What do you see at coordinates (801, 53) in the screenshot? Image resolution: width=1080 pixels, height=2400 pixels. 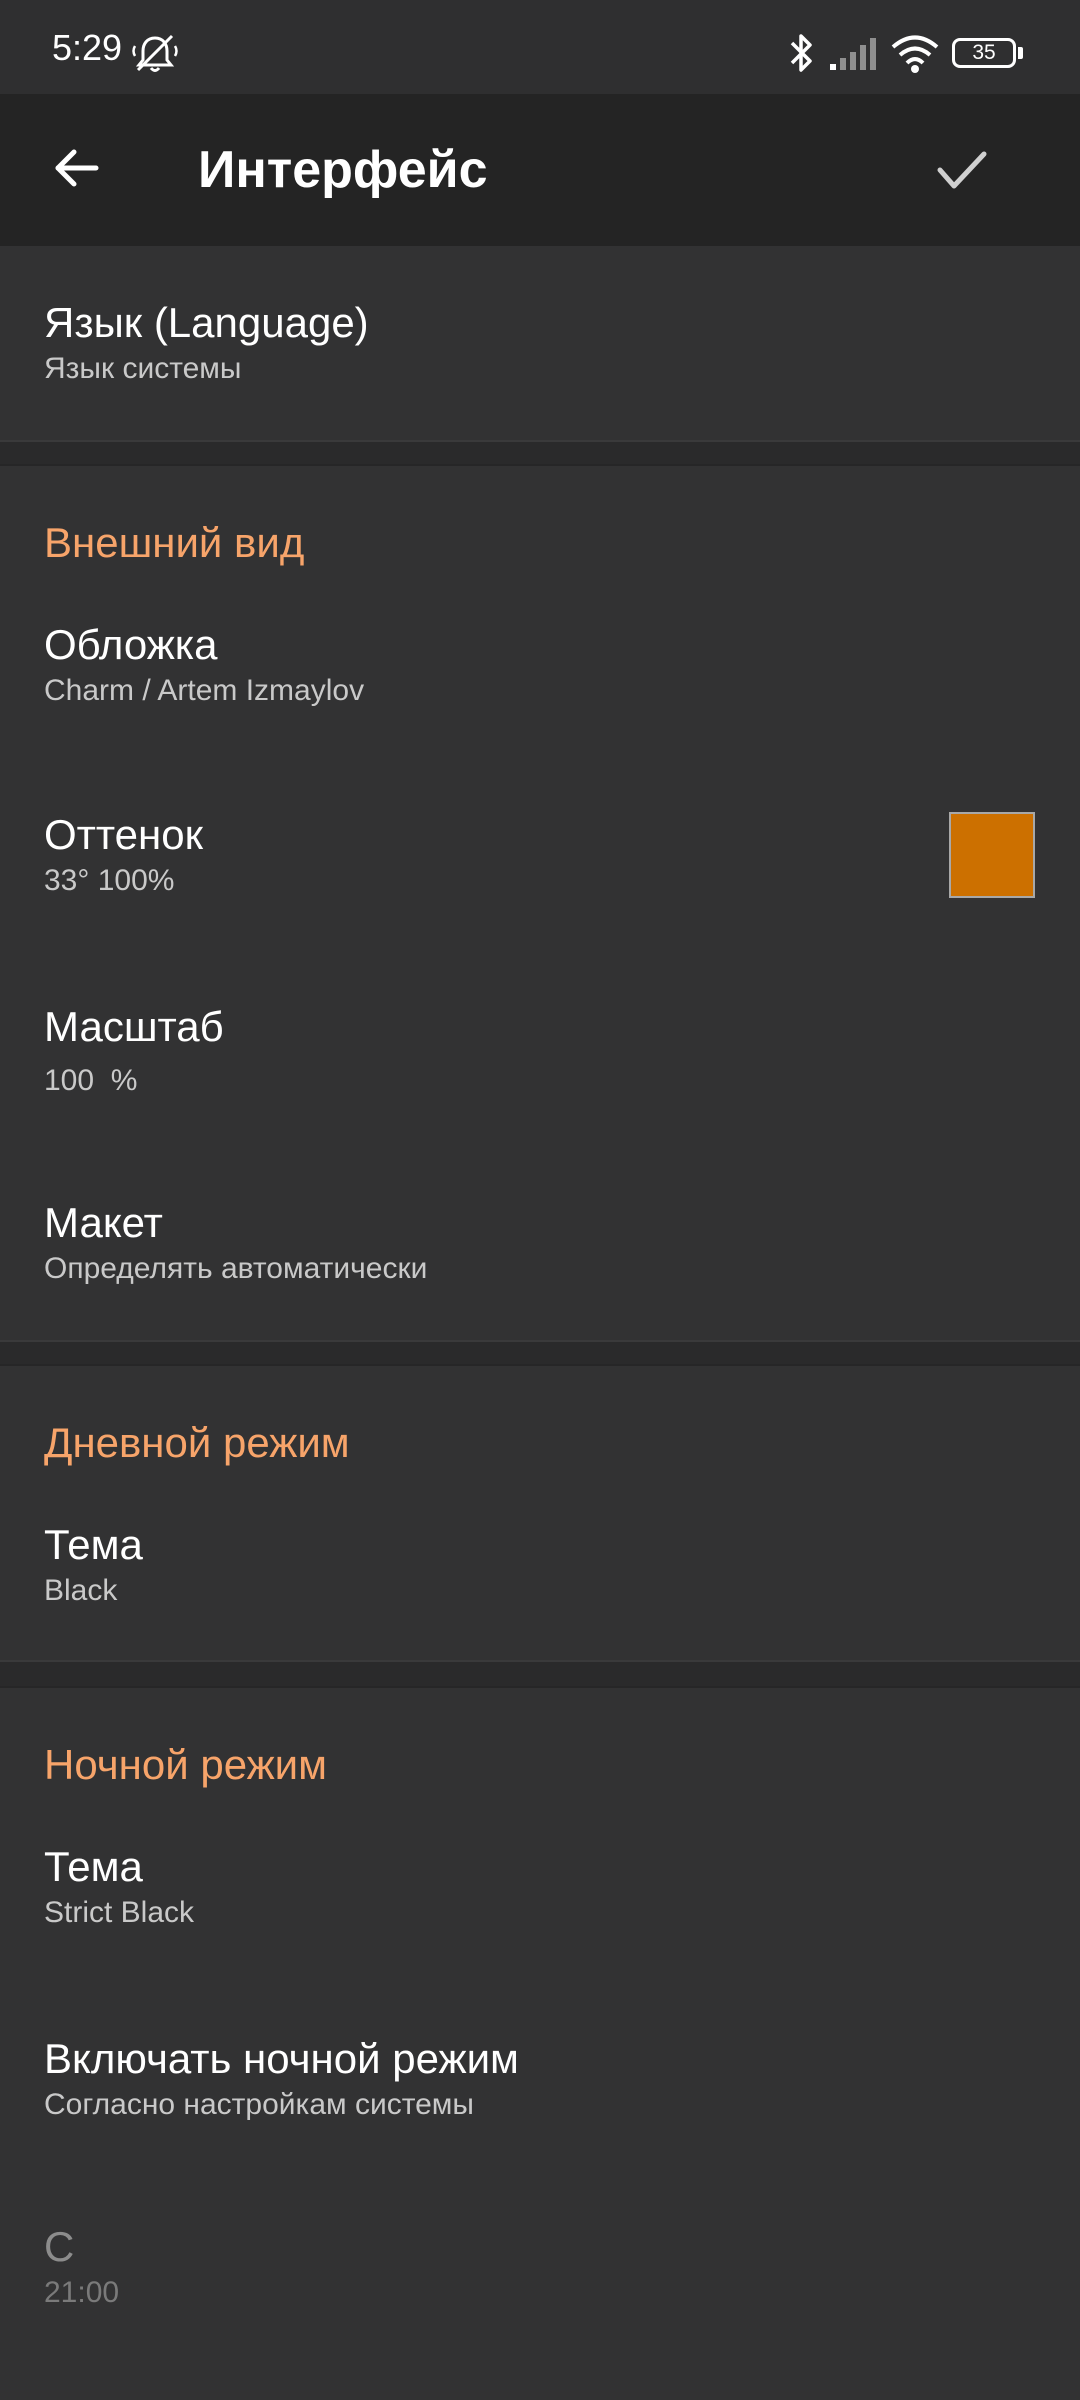 I see `bluetooth-icon` at bounding box center [801, 53].